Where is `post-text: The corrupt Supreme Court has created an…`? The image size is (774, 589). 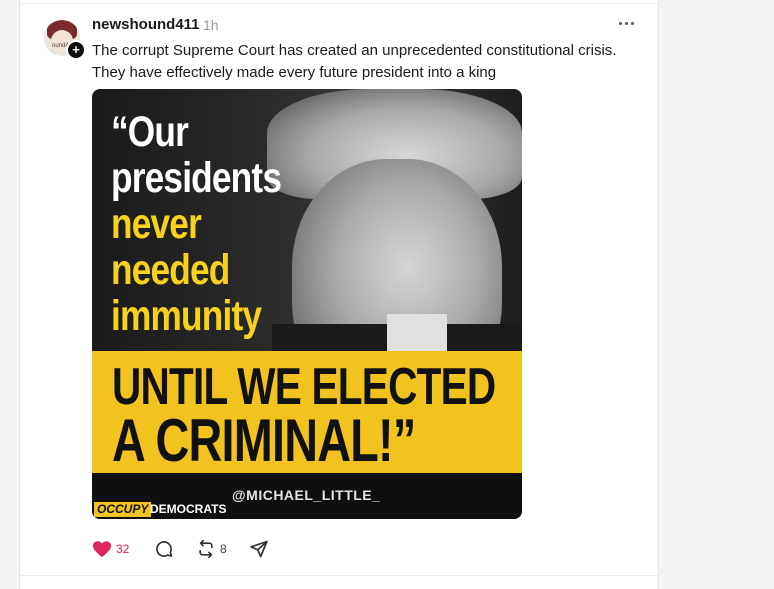
post-text: The corrupt Supreme Court has created an… is located at coordinates (362, 62).